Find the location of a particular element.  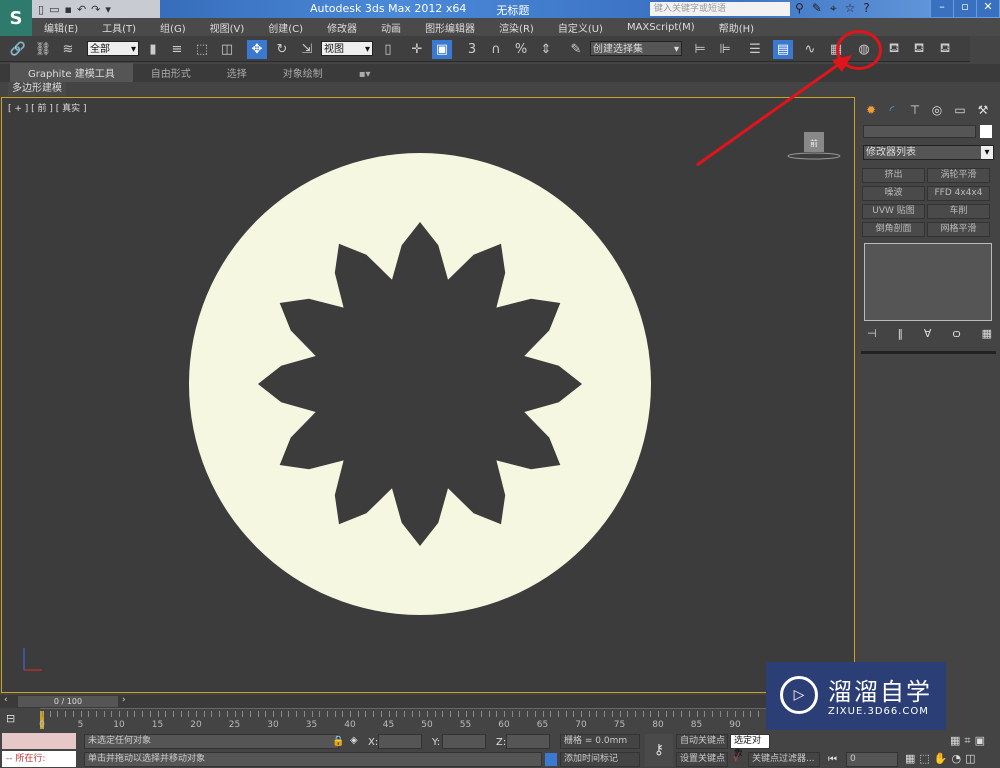

zoom-extents-all-icon: ▦ is located at coordinates (910, 758).